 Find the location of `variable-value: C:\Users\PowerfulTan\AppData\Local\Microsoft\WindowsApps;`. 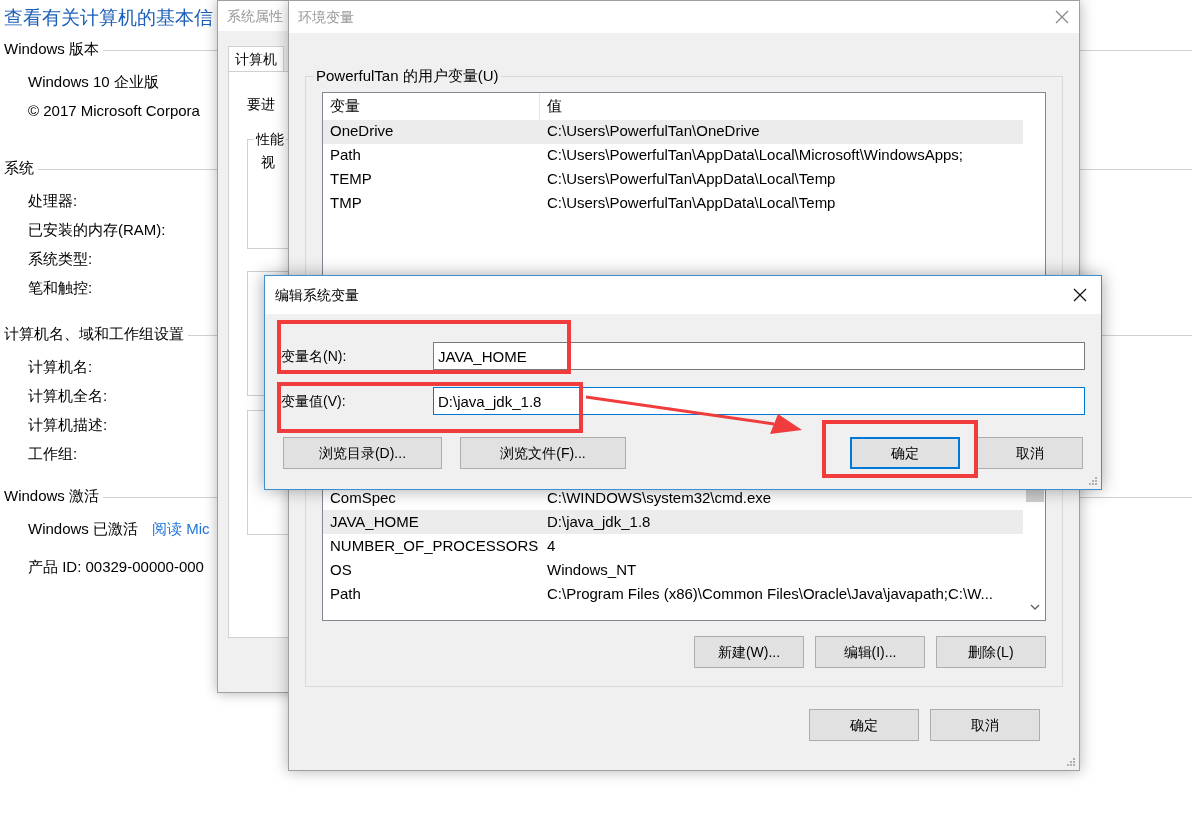

variable-value: C:\Users\PowerfulTan\AppData\Local\Microsoft\WindowsApps; is located at coordinates (754, 155).